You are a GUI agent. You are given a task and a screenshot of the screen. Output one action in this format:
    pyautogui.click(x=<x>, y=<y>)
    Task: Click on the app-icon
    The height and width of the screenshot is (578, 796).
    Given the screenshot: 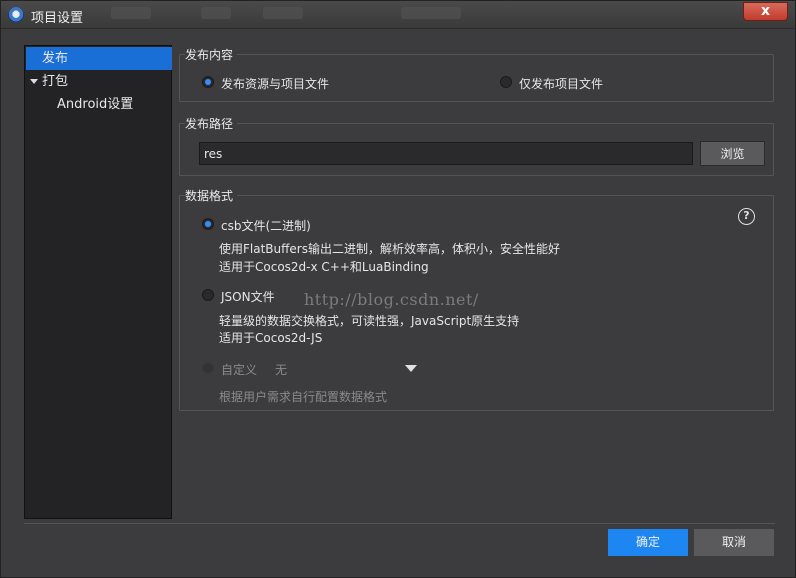 What is the action you would take?
    pyautogui.click(x=16, y=15)
    